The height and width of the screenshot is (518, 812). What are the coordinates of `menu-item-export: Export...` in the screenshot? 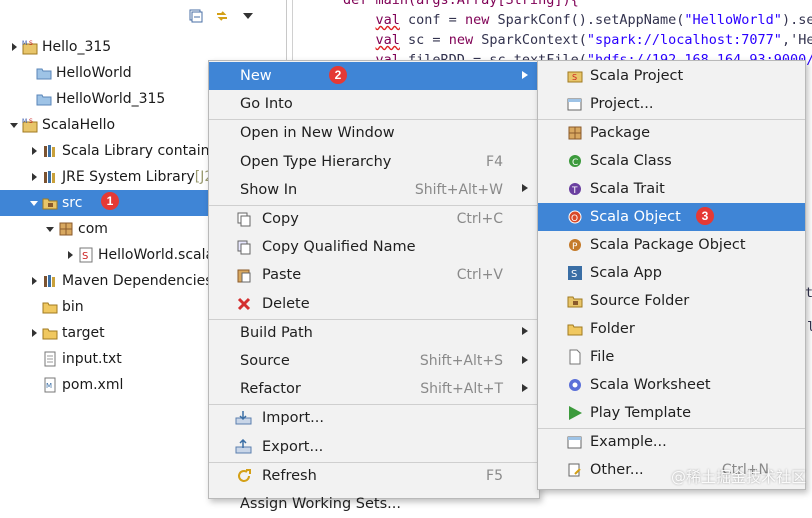 It's located at (374, 447).